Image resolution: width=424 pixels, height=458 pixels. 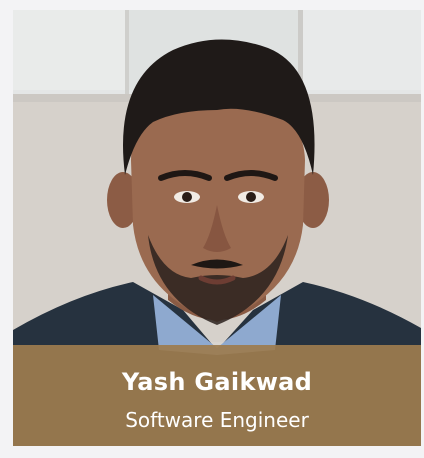 What do you see at coordinates (217, 382) in the screenshot?
I see `member-name: Yash Gaikwad` at bounding box center [217, 382].